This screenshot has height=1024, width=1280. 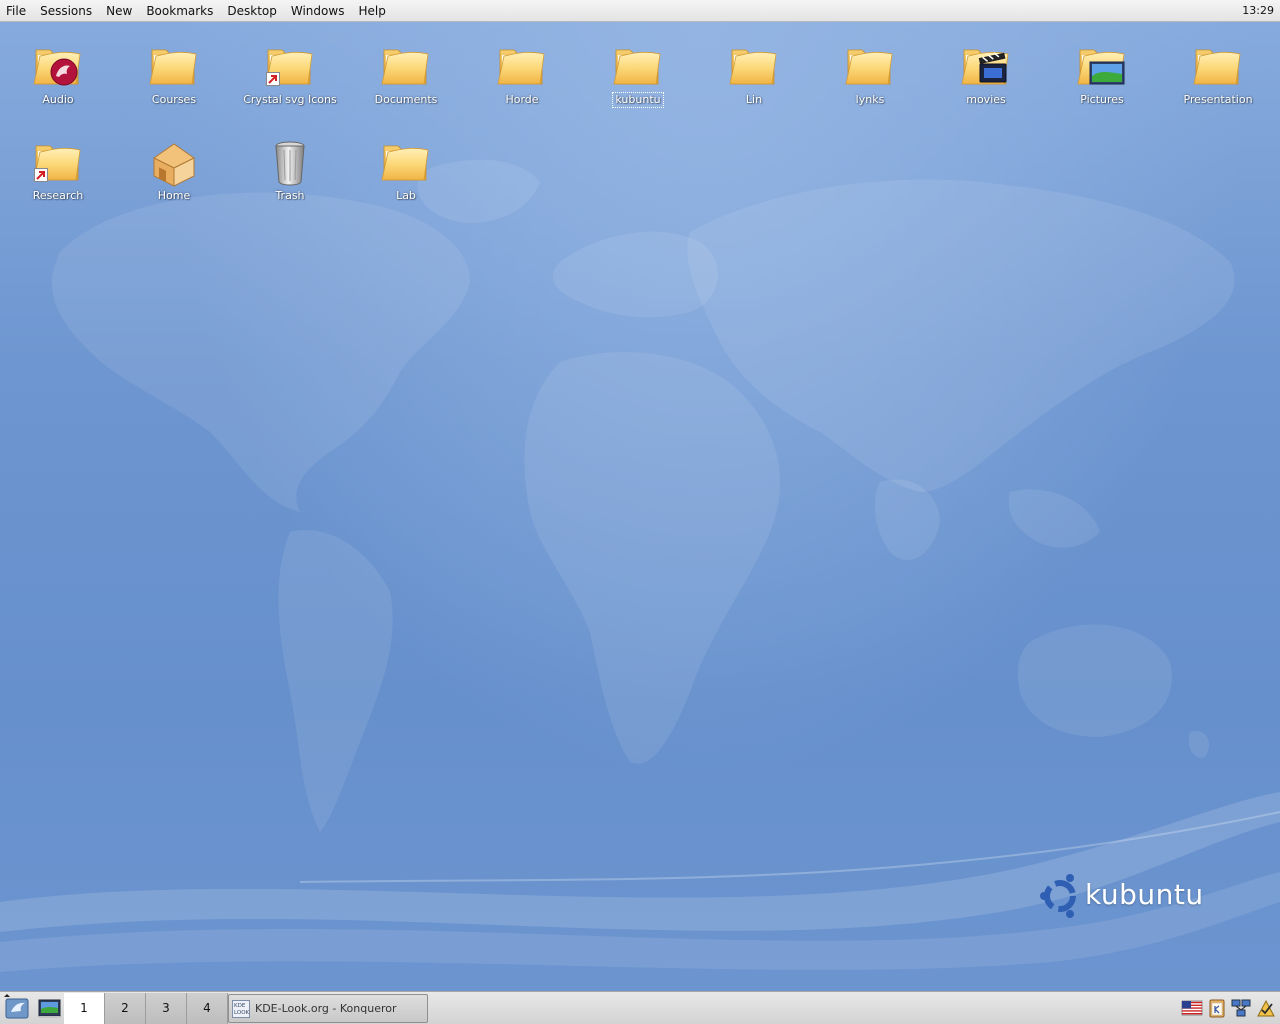 I want to click on desktop-icon-label: Home, so click(x=174, y=195).